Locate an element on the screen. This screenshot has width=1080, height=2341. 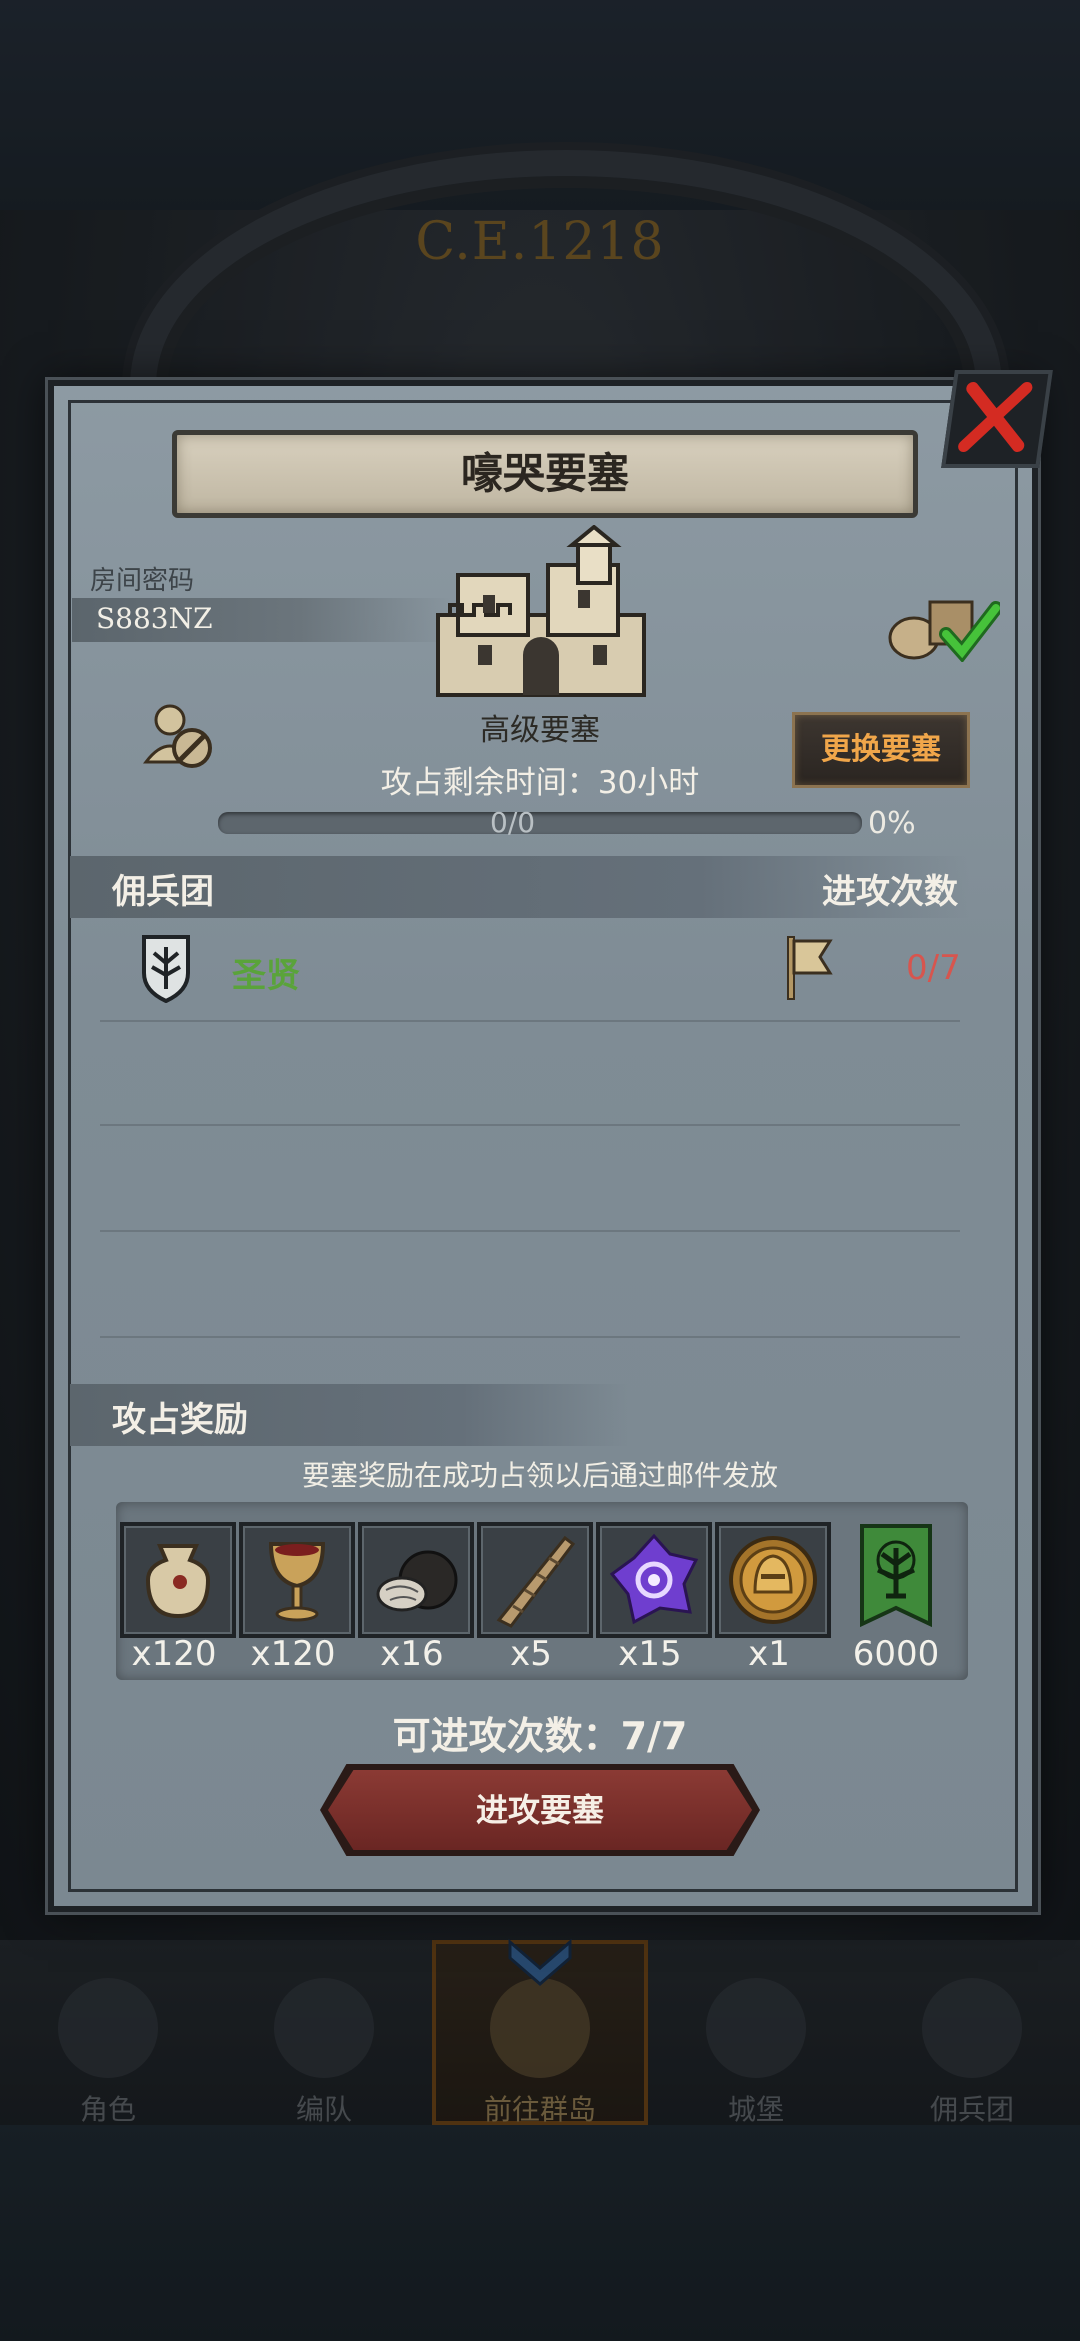
attack-count-header: 进攻次数 is located at coordinates (890, 892).